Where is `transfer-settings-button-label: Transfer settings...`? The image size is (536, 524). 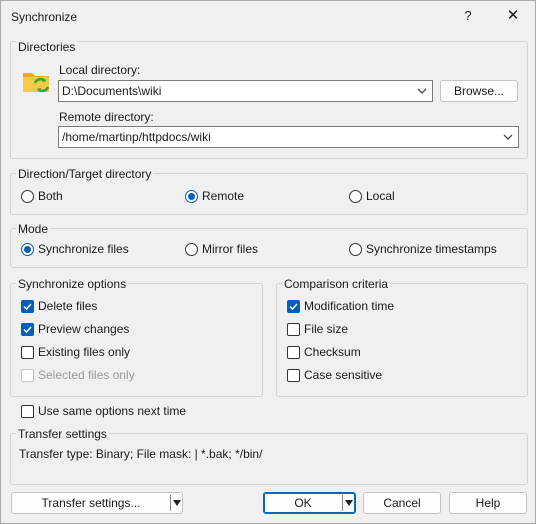
transfer-settings-button-label: Transfer settings... is located at coordinates (91, 503).